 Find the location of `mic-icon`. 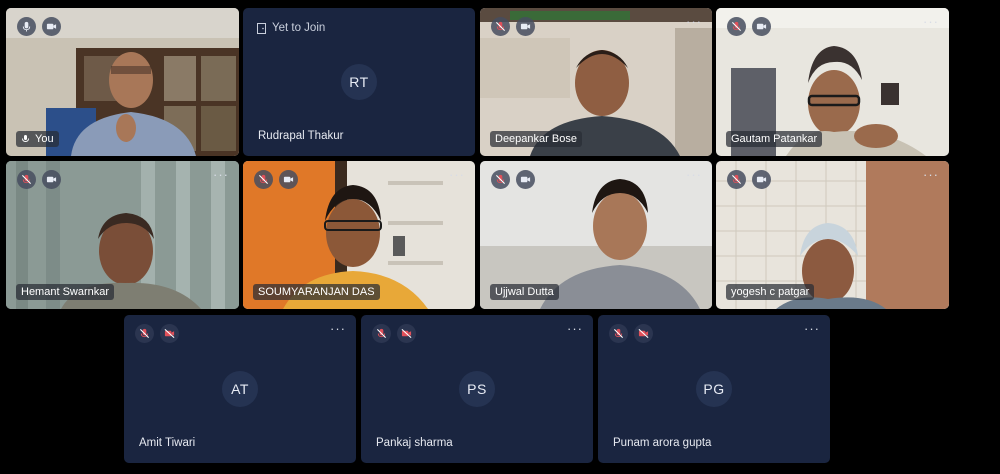

mic-icon is located at coordinates (26, 26).